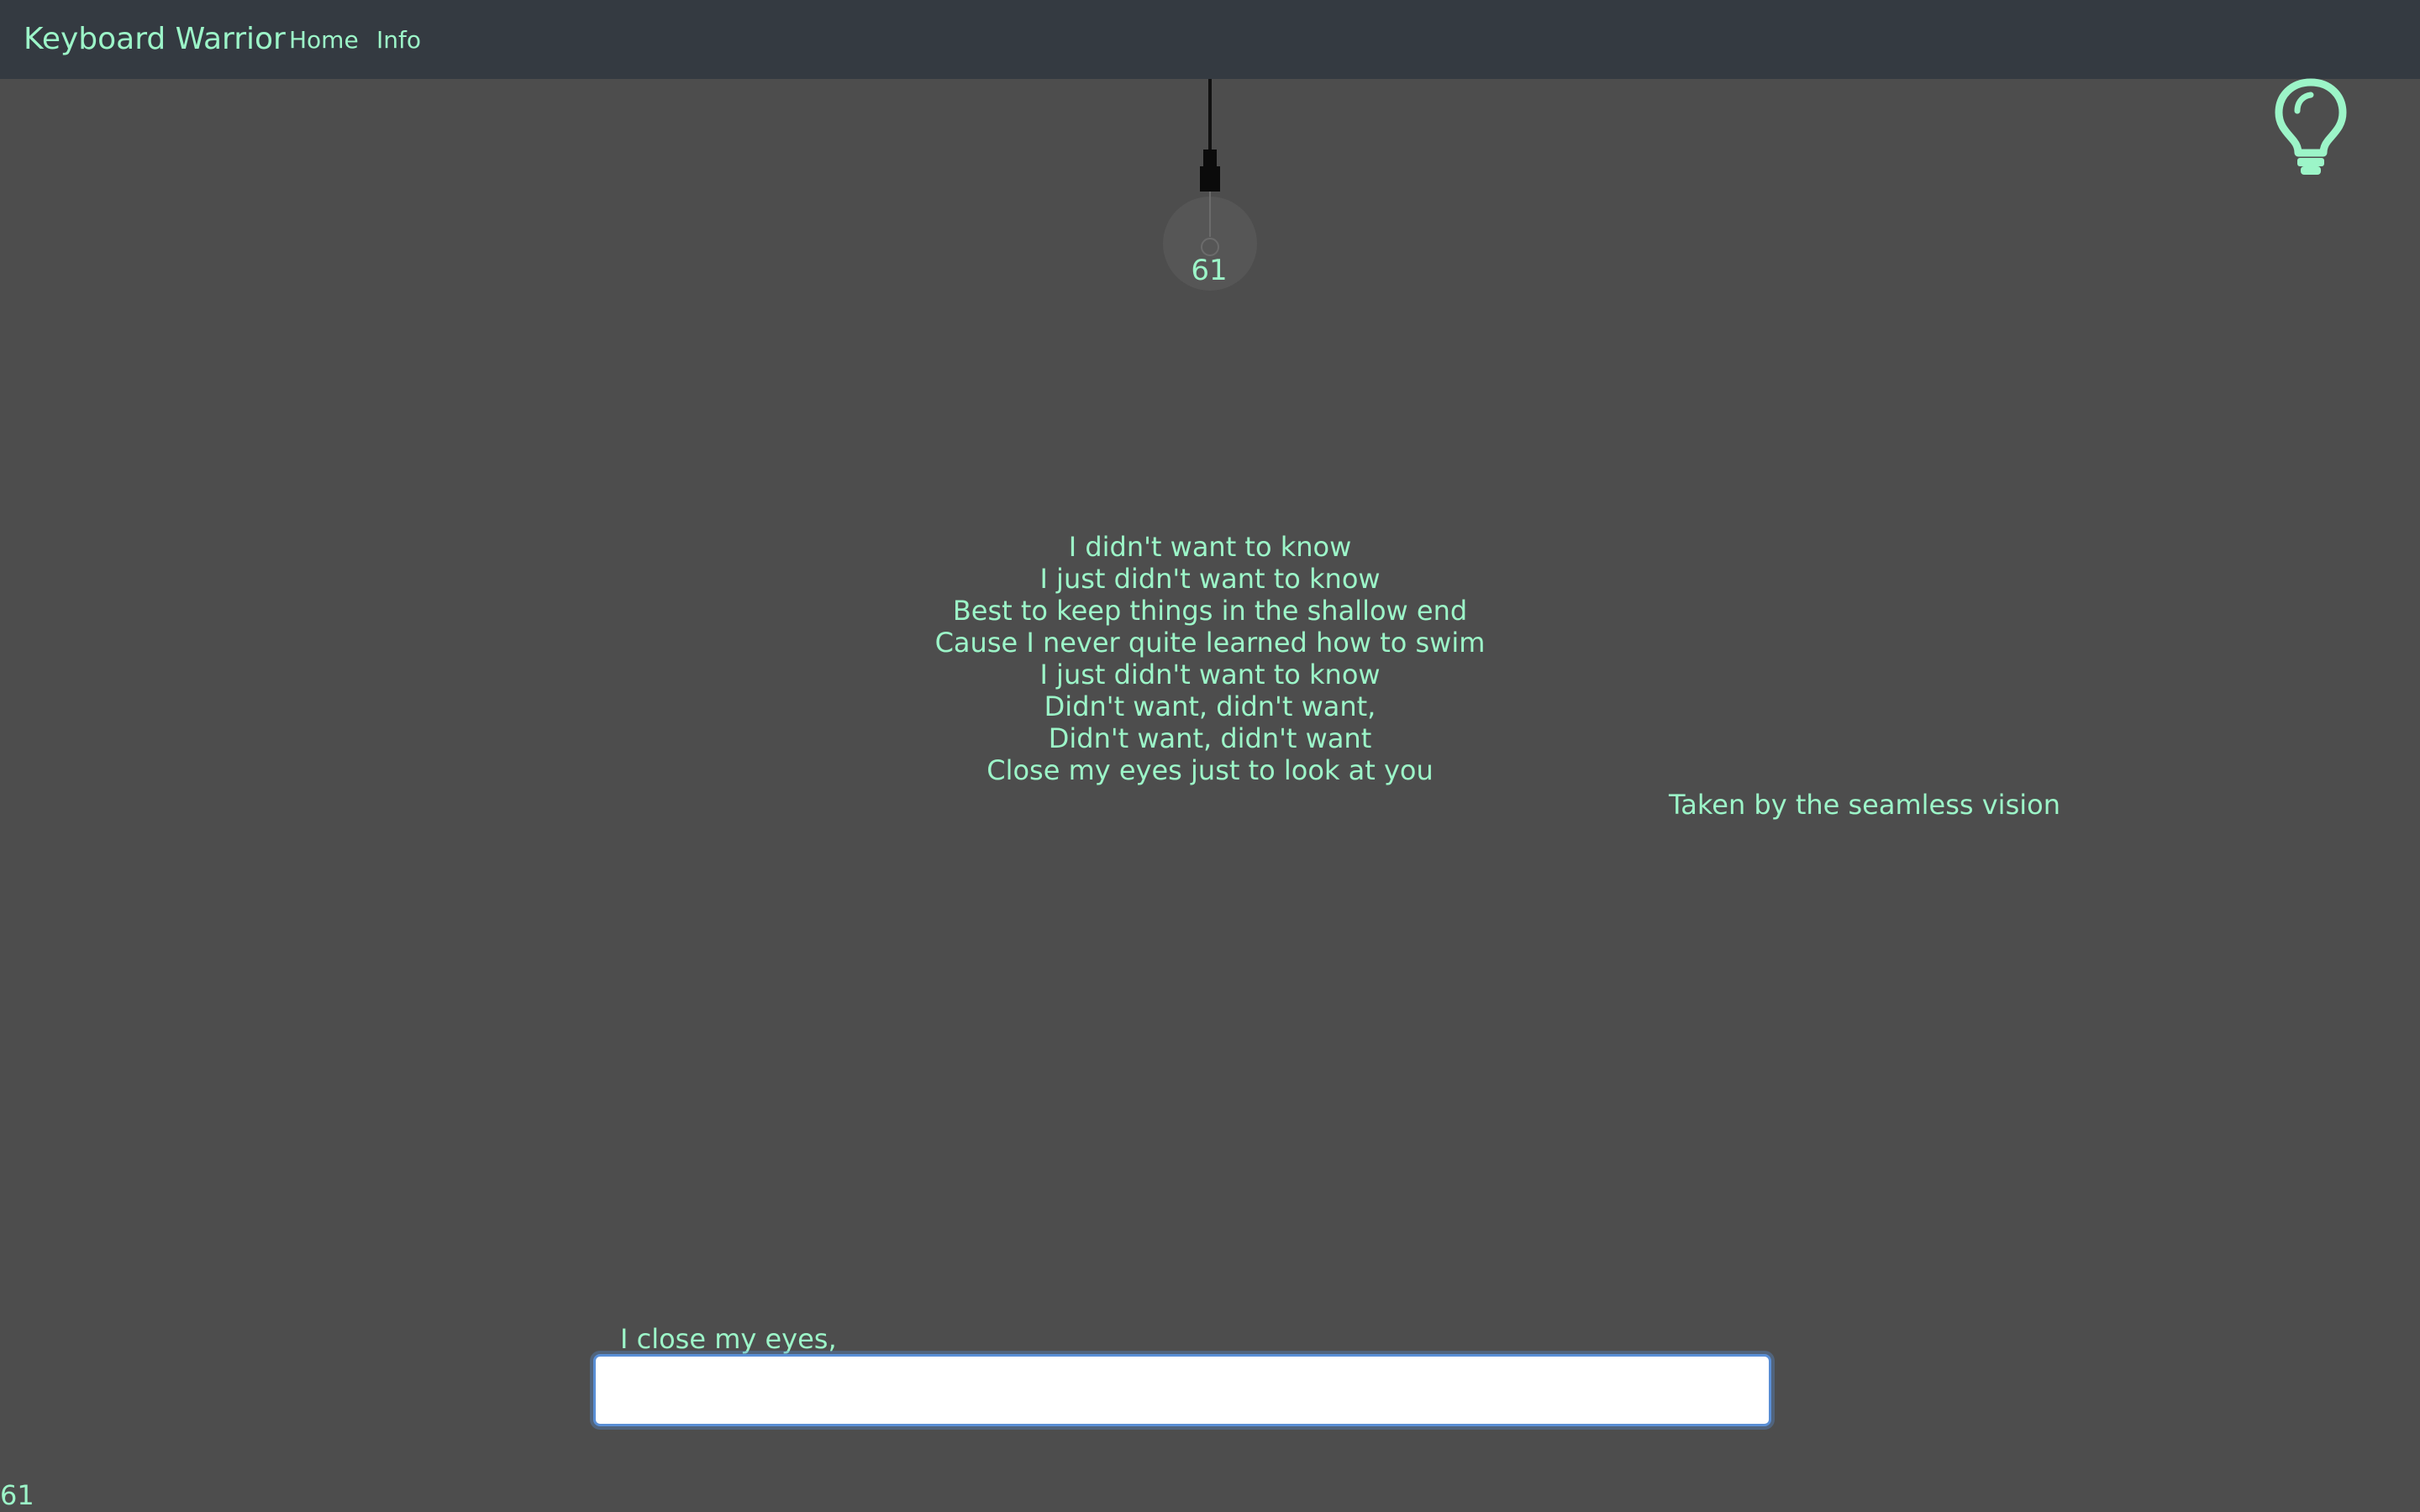  Describe the element at coordinates (1210, 706) in the screenshot. I see `lyric-line: Didn't want, didn't want,` at that location.